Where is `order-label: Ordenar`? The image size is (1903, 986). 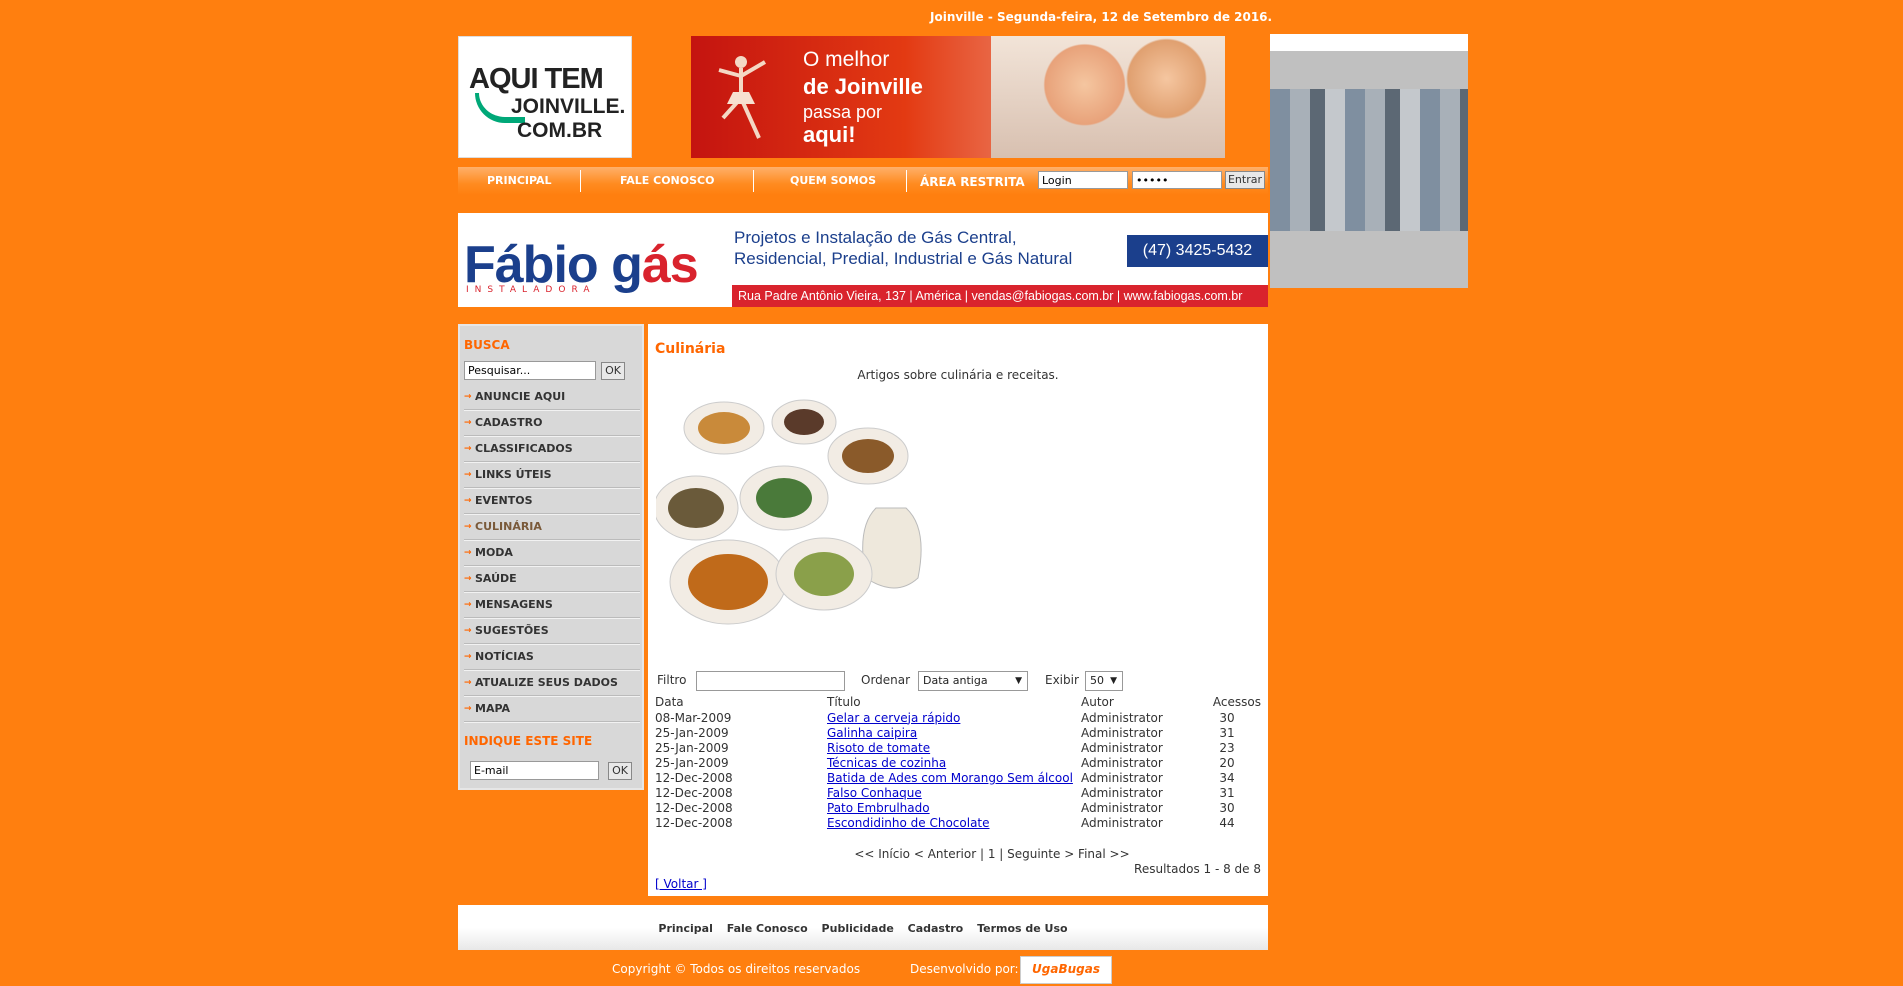 order-label: Ordenar is located at coordinates (886, 680).